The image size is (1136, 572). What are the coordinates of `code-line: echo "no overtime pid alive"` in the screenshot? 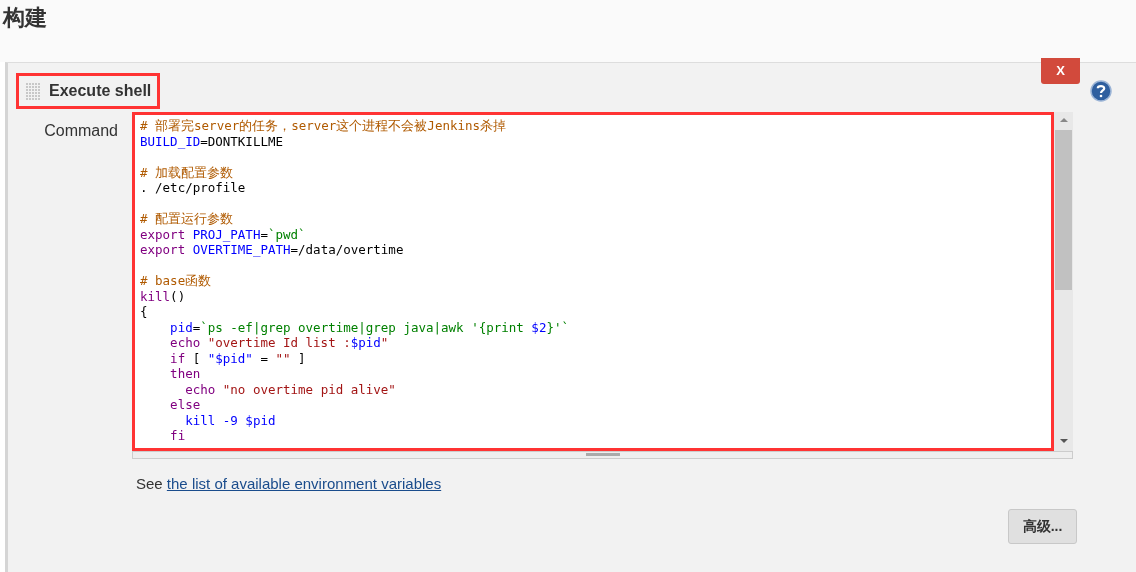 It's located at (290, 389).